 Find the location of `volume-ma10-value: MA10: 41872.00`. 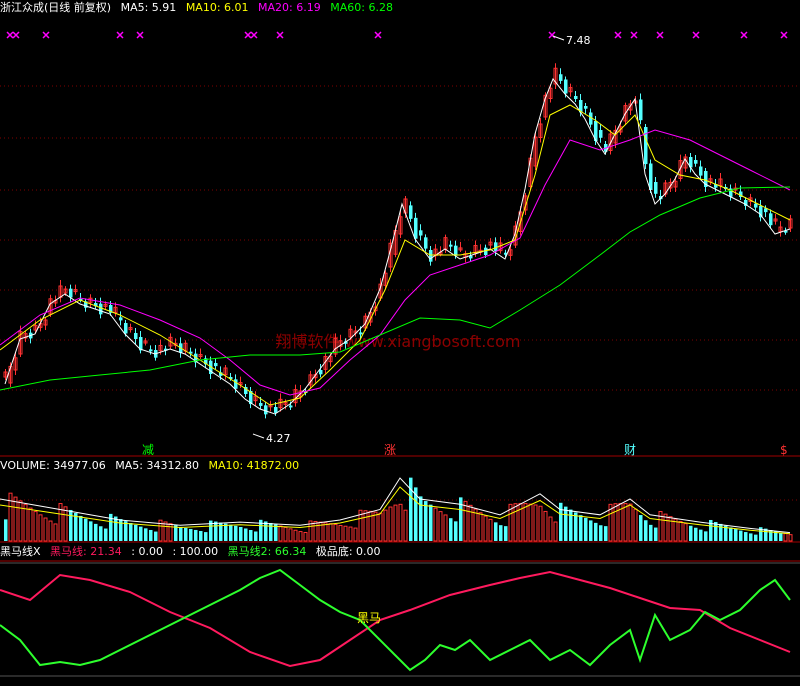

volume-ma10-value: MA10: 41872.00 is located at coordinates (254, 465).